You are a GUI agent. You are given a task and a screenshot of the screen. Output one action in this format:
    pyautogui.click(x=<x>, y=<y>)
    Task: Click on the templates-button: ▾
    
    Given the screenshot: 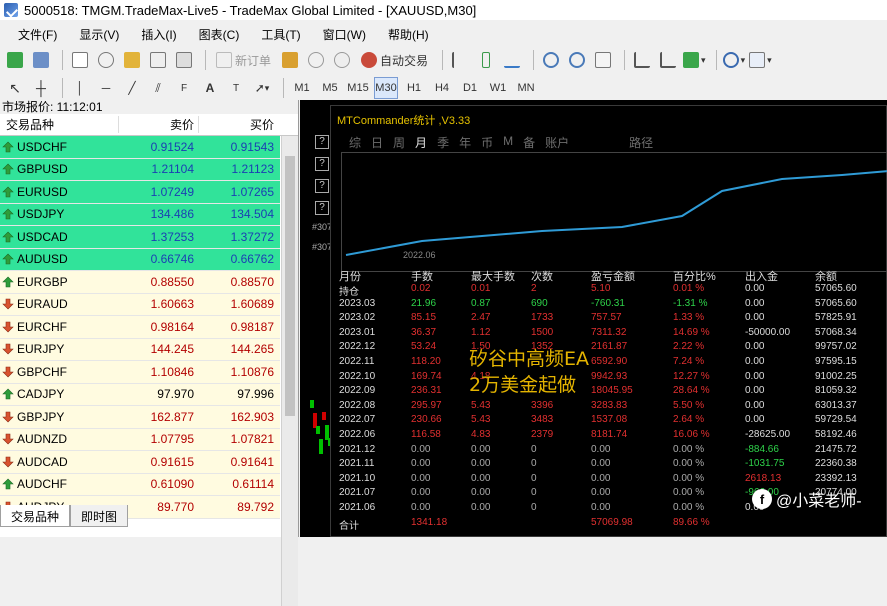 What is the action you would take?
    pyautogui.click(x=760, y=60)
    